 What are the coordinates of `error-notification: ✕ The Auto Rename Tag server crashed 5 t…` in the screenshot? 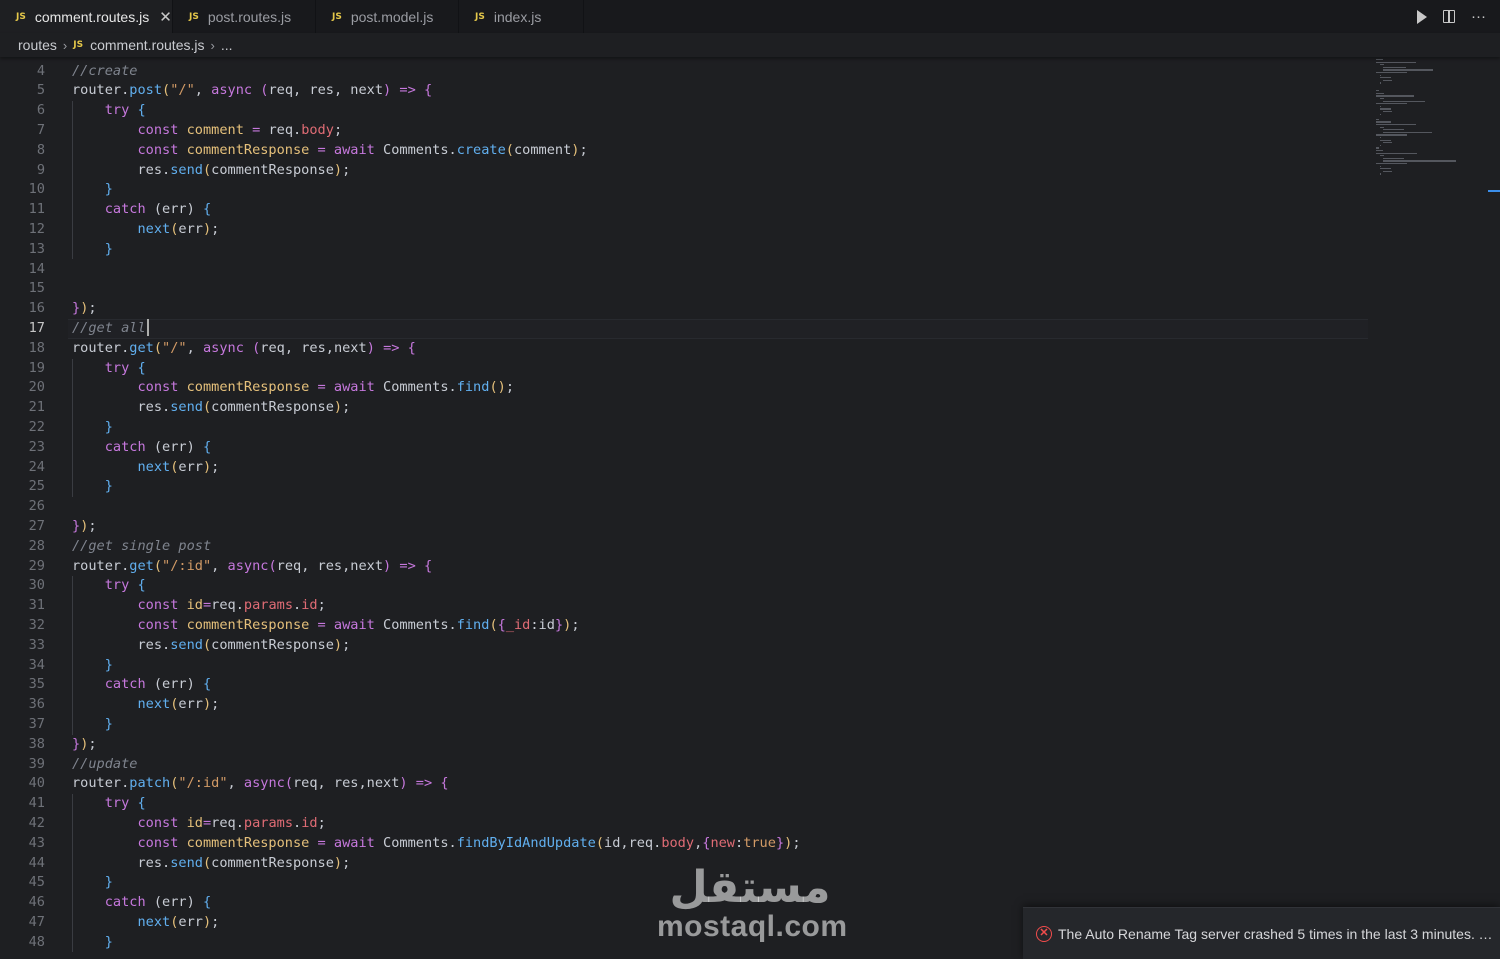 It's located at (1261, 933).